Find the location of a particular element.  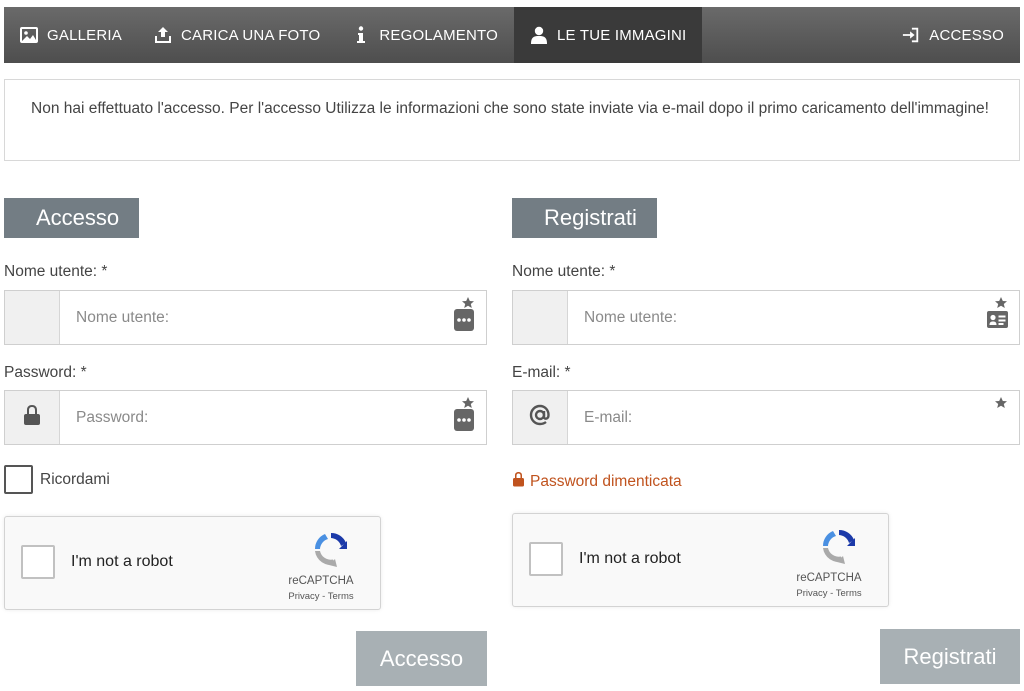

register-username-input is located at coordinates (793, 317).